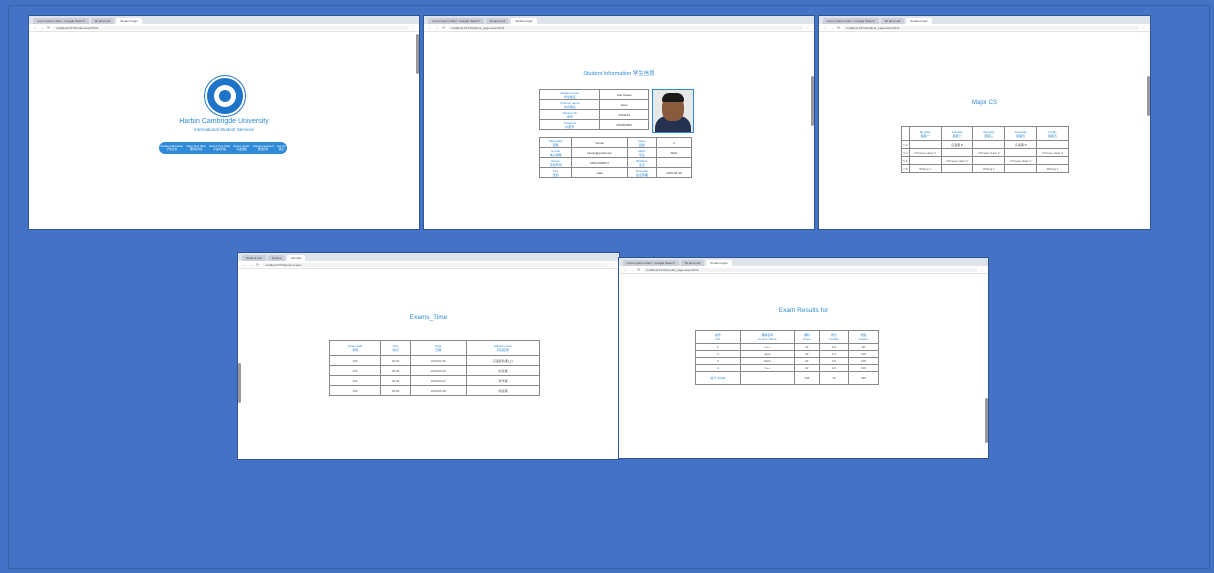 The width and height of the screenshot is (1214, 573). I want to click on table-row: 202 09:00 2023/01/18 阅读课, so click(434, 390).